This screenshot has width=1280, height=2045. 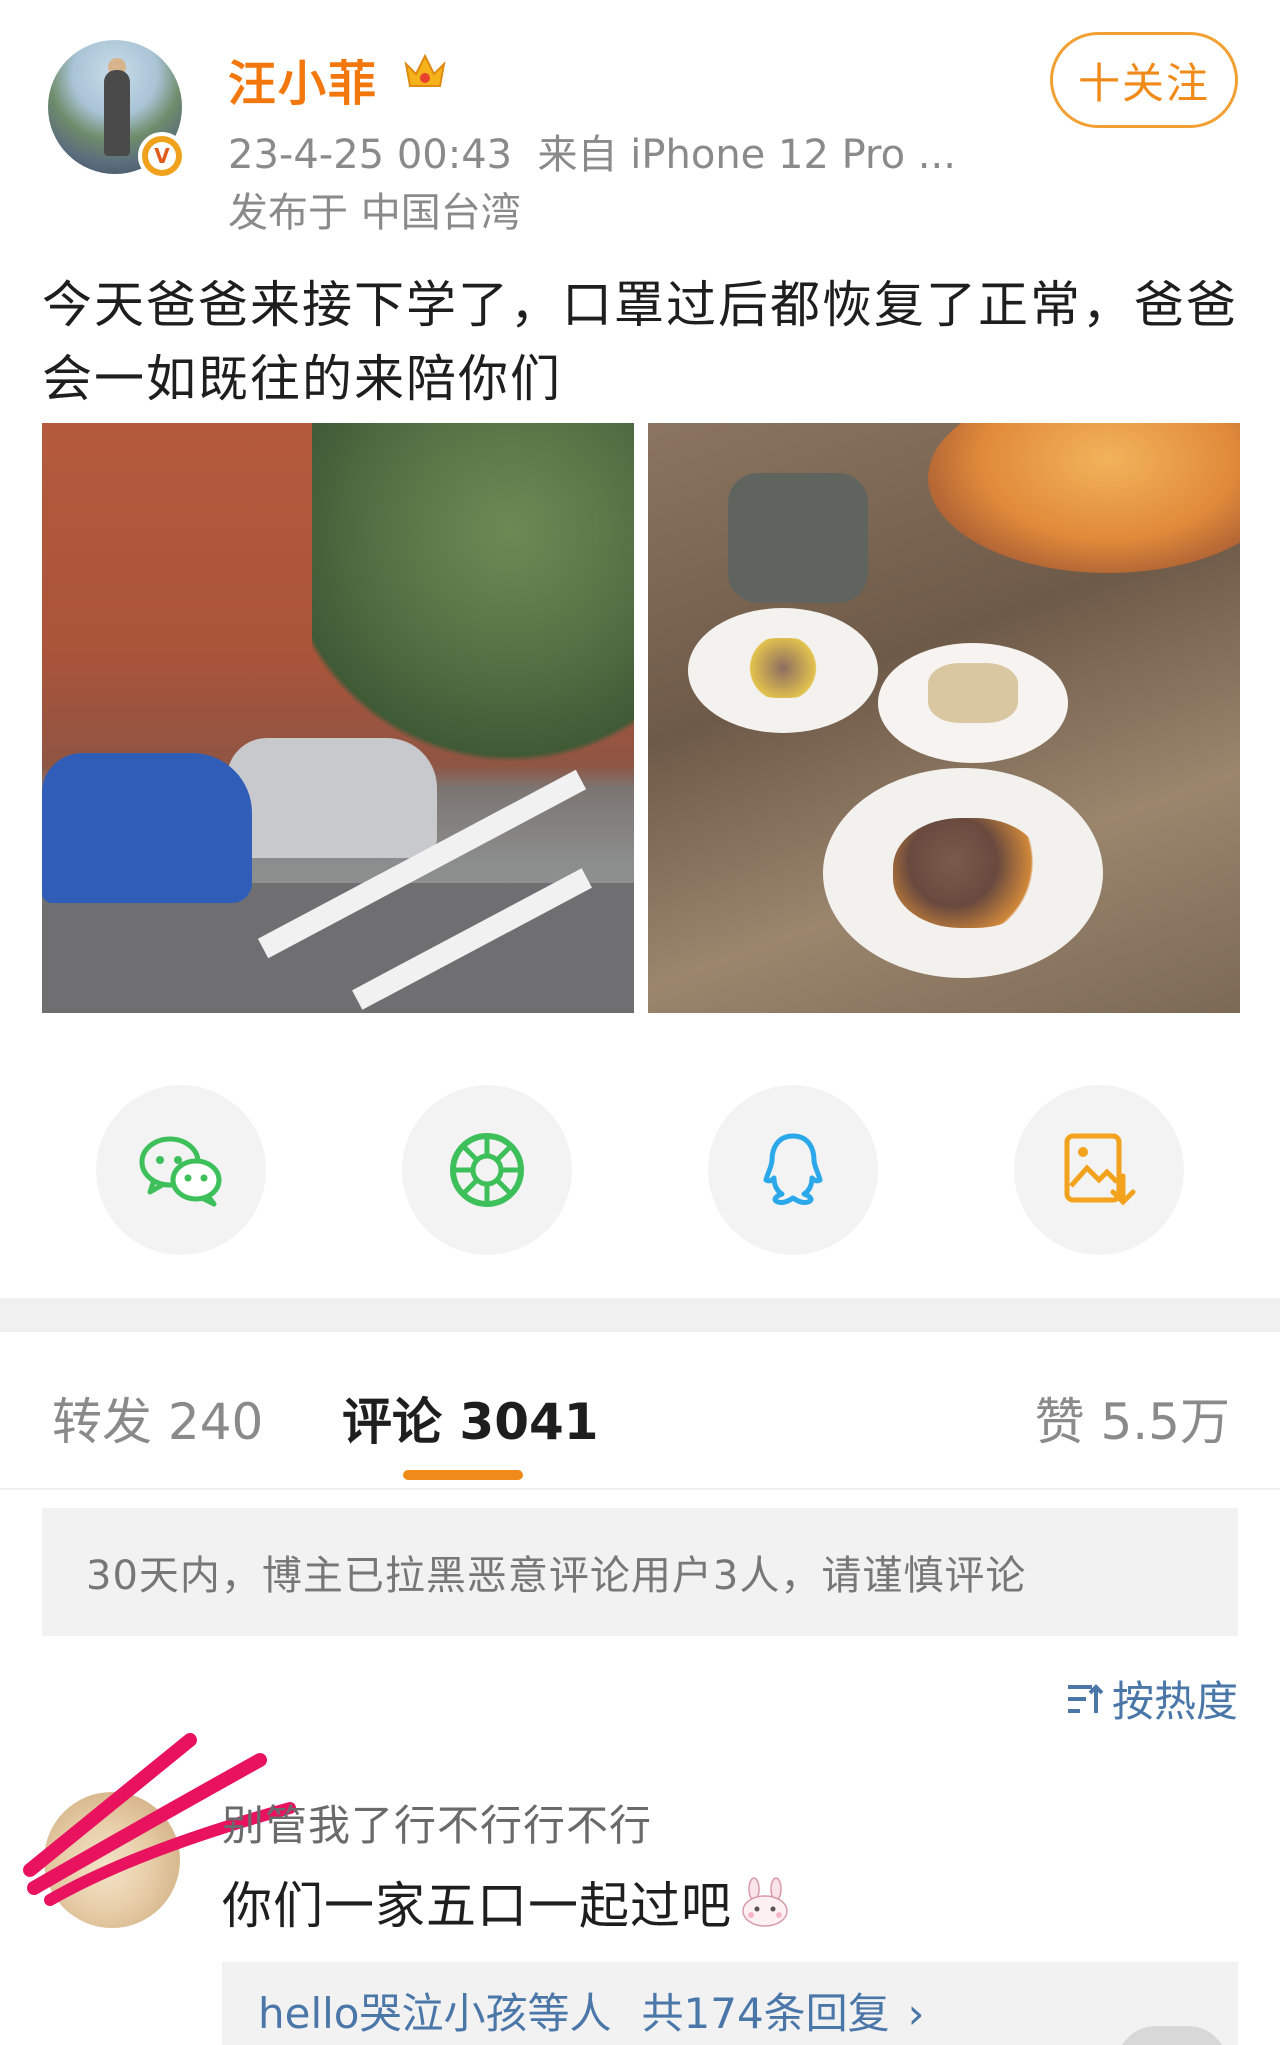 What do you see at coordinates (1144, 80) in the screenshot?
I see `follow-button: 十关注` at bounding box center [1144, 80].